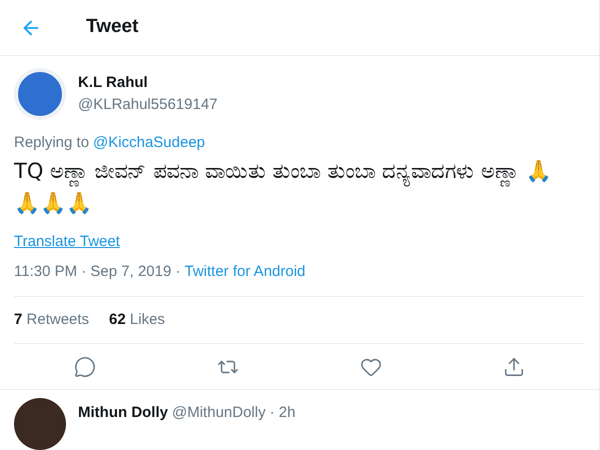 The image size is (600, 450). I want to click on stat-link: 7 Retweets, so click(52, 319).